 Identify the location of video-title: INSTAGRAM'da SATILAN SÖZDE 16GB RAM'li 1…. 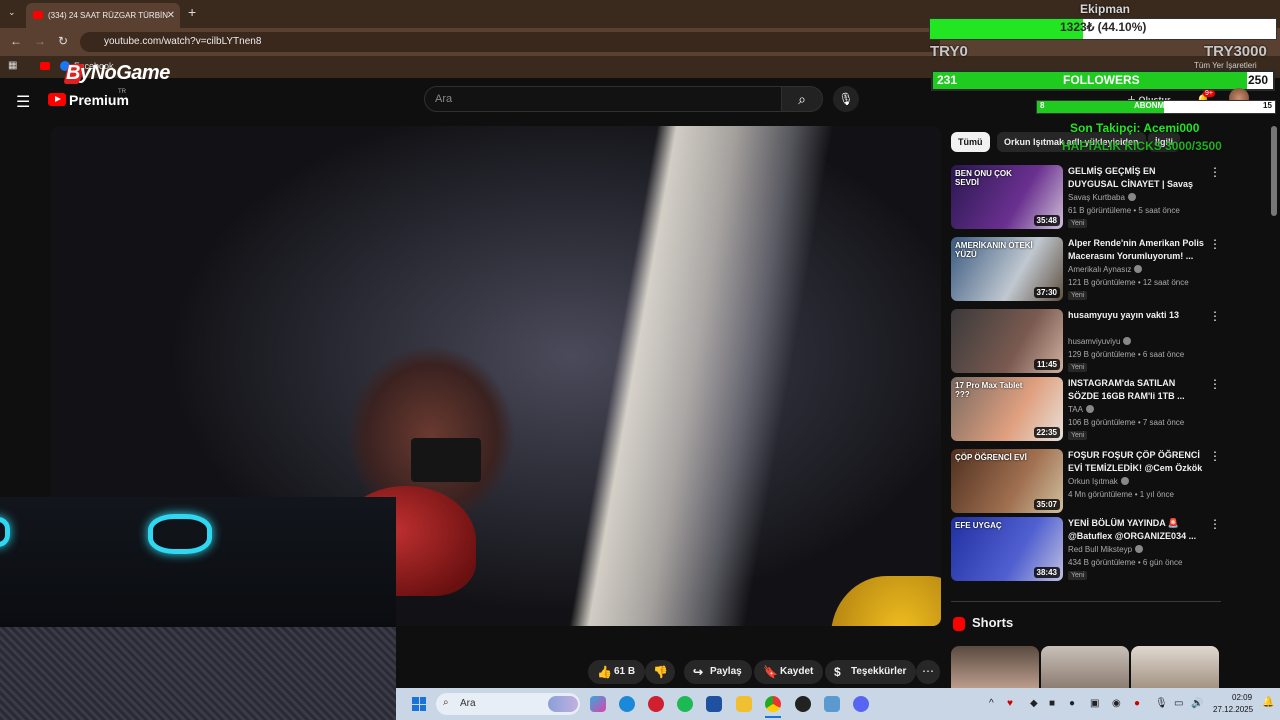
(1136, 390).